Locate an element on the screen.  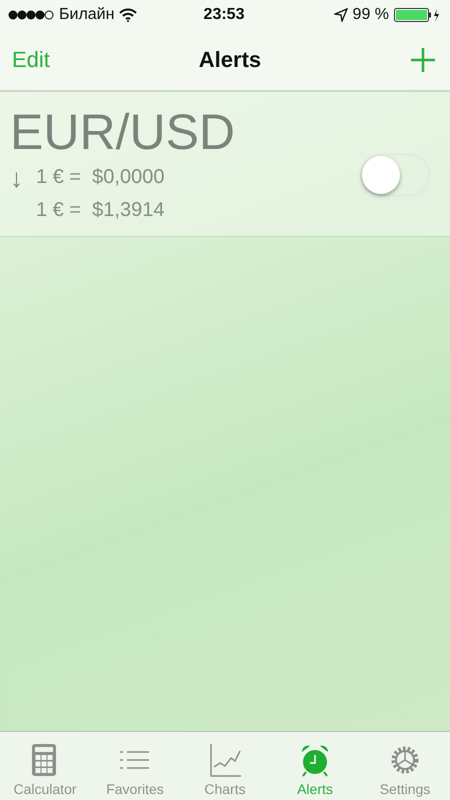
line-chart-icon is located at coordinates (225, 760).